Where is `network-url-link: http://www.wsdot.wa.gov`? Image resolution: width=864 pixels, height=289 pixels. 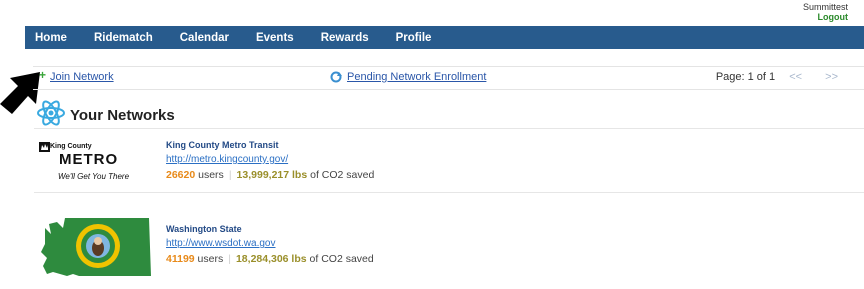 network-url-link: http://www.wsdot.wa.gov is located at coordinates (221, 243).